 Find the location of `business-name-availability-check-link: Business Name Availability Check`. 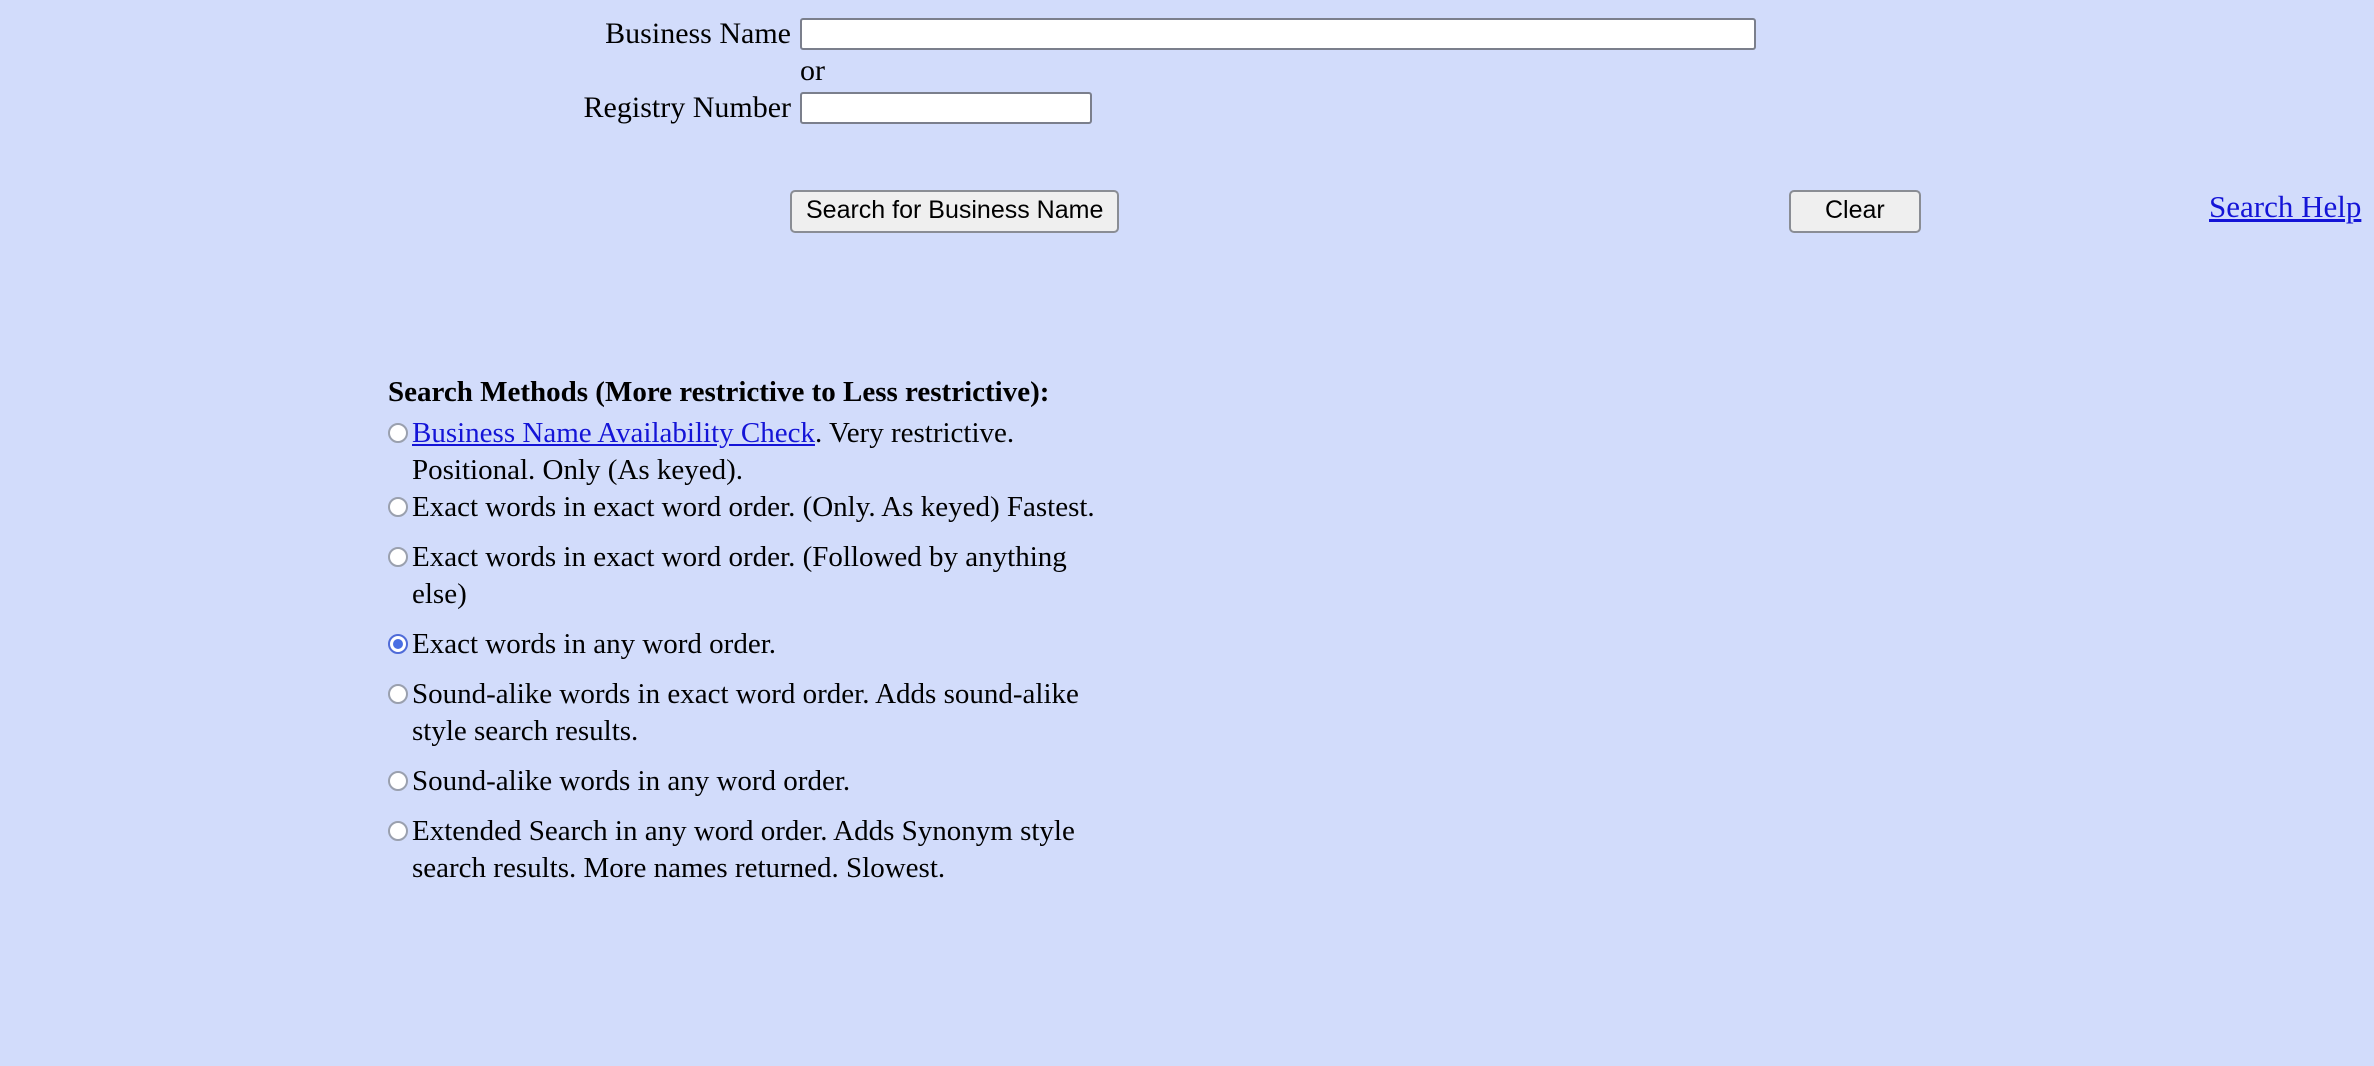

business-name-availability-check-link: Business Name Availability Check is located at coordinates (613, 433).